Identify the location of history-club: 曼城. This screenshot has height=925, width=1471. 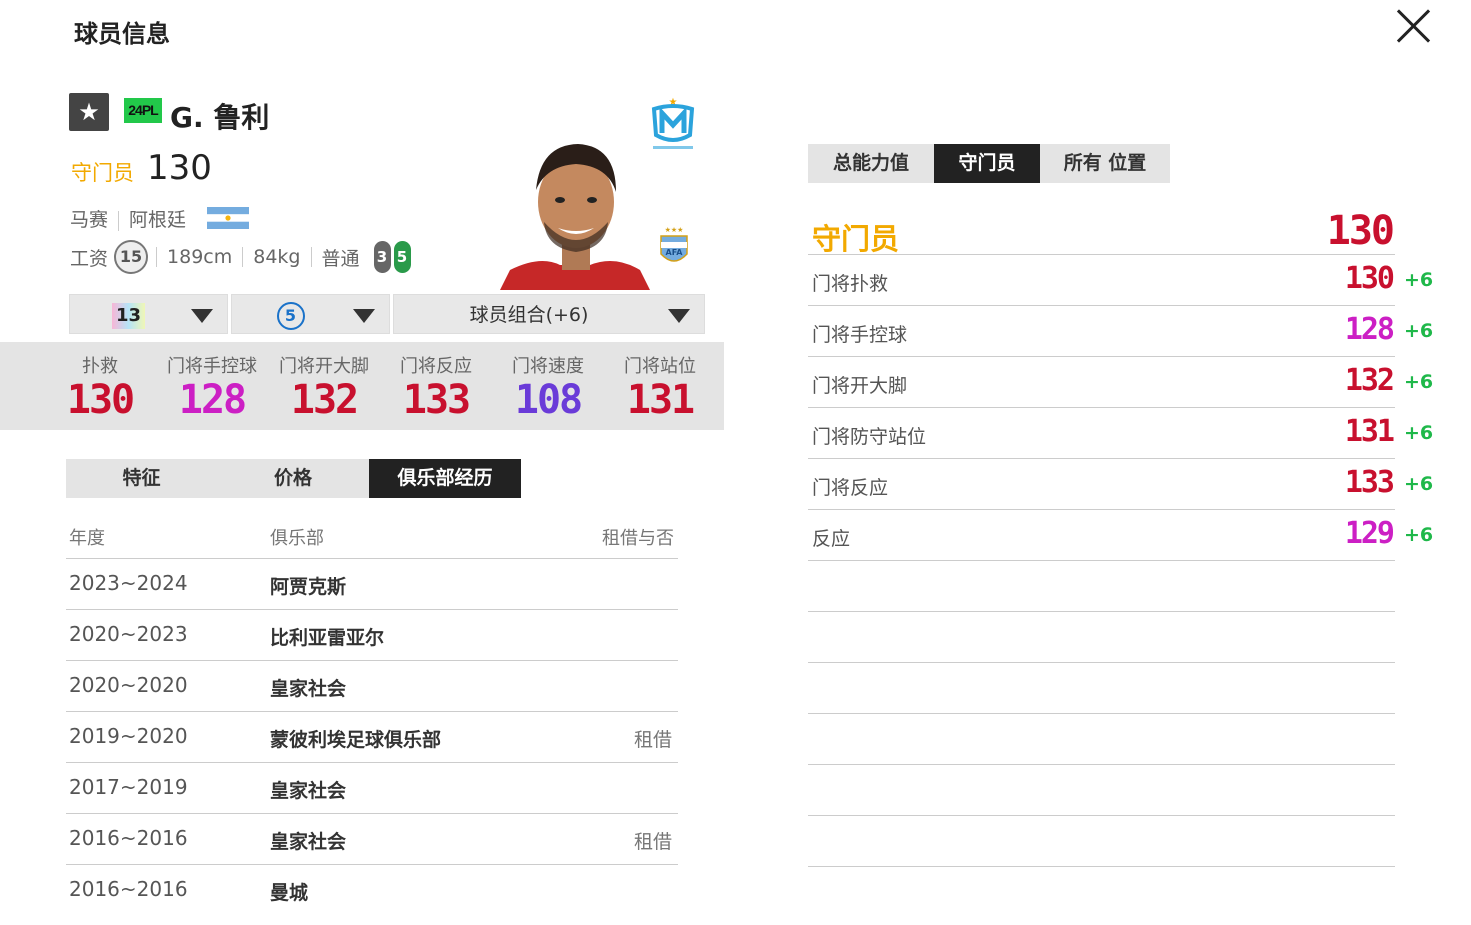
(289, 893).